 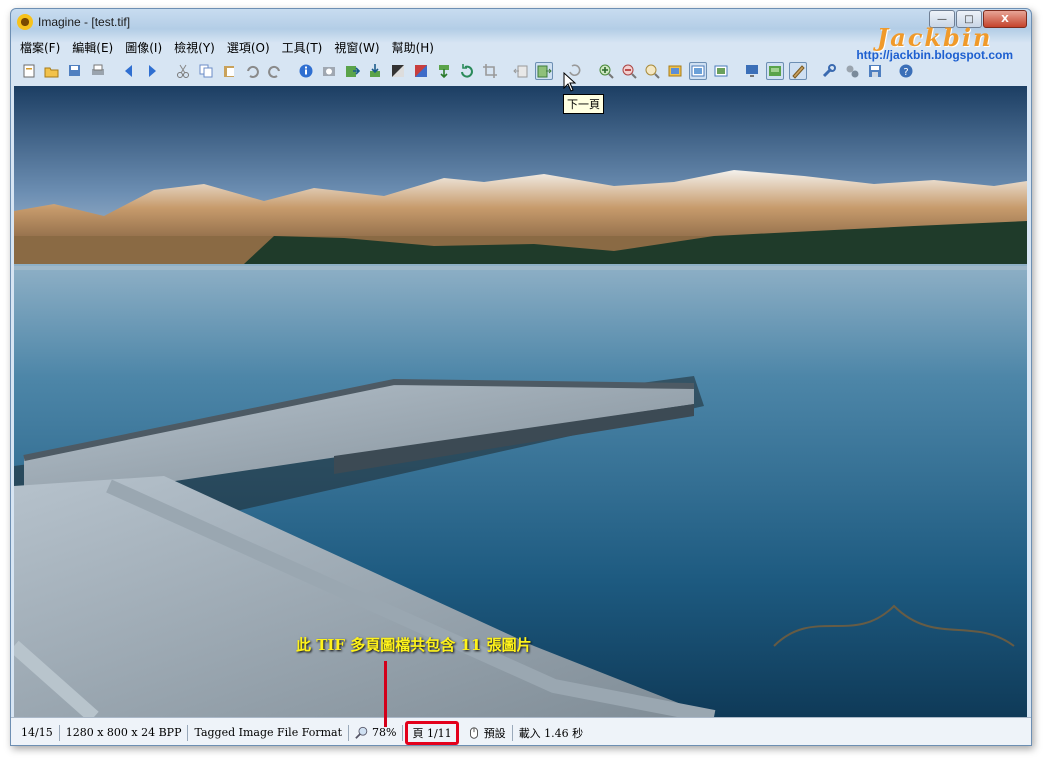 I want to click on window-title: Imagine - [test.tif], so click(x=84, y=22).